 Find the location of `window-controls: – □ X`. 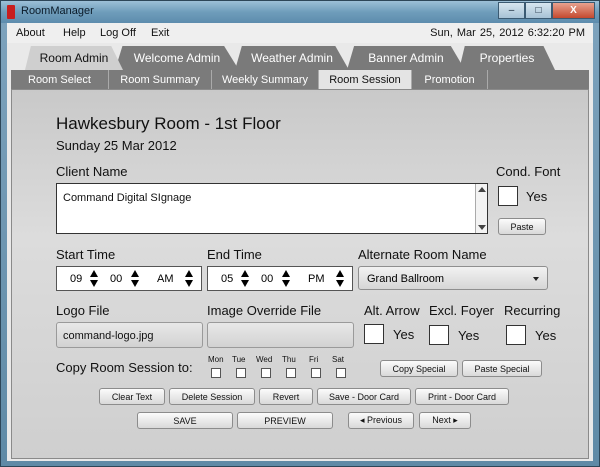

window-controls: – □ X is located at coordinates (546, 10).